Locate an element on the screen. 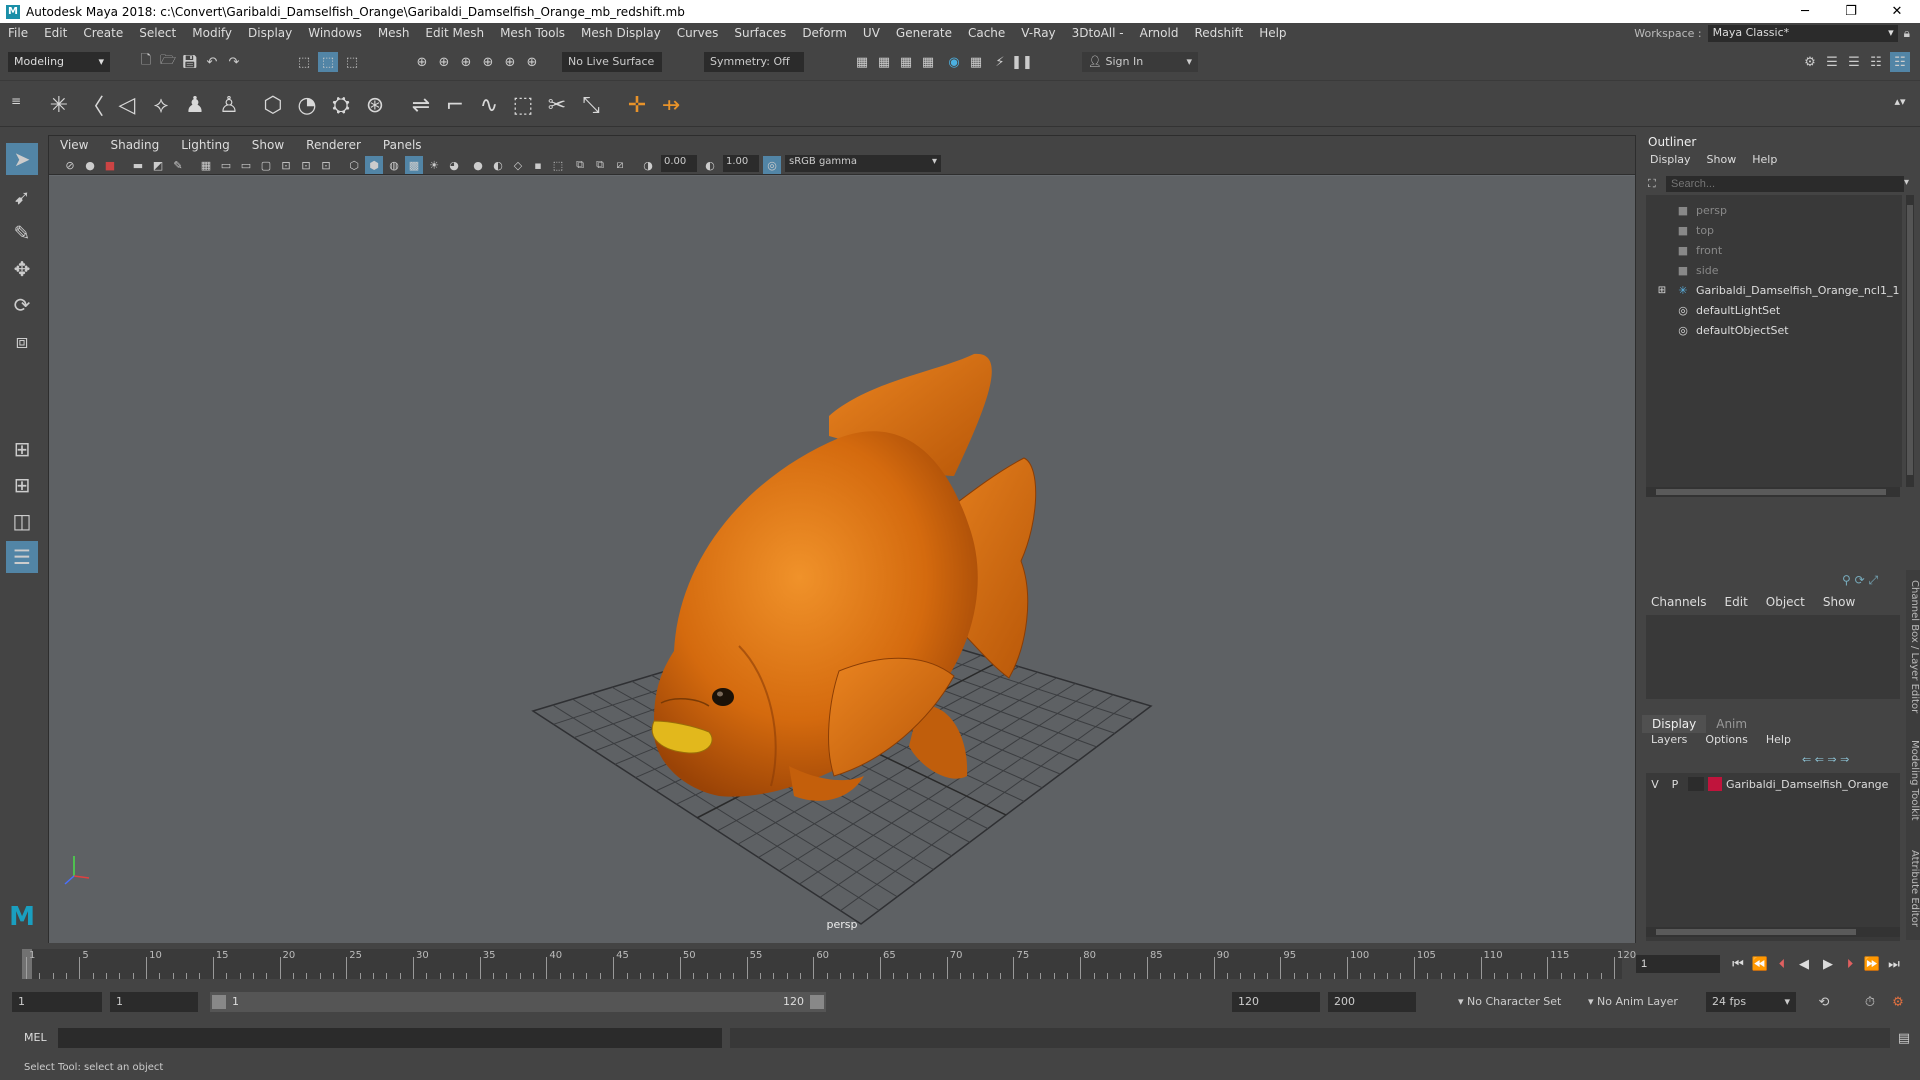 This screenshot has height=1080, width=1920. menu-redshift: Redshift is located at coordinates (1218, 33).